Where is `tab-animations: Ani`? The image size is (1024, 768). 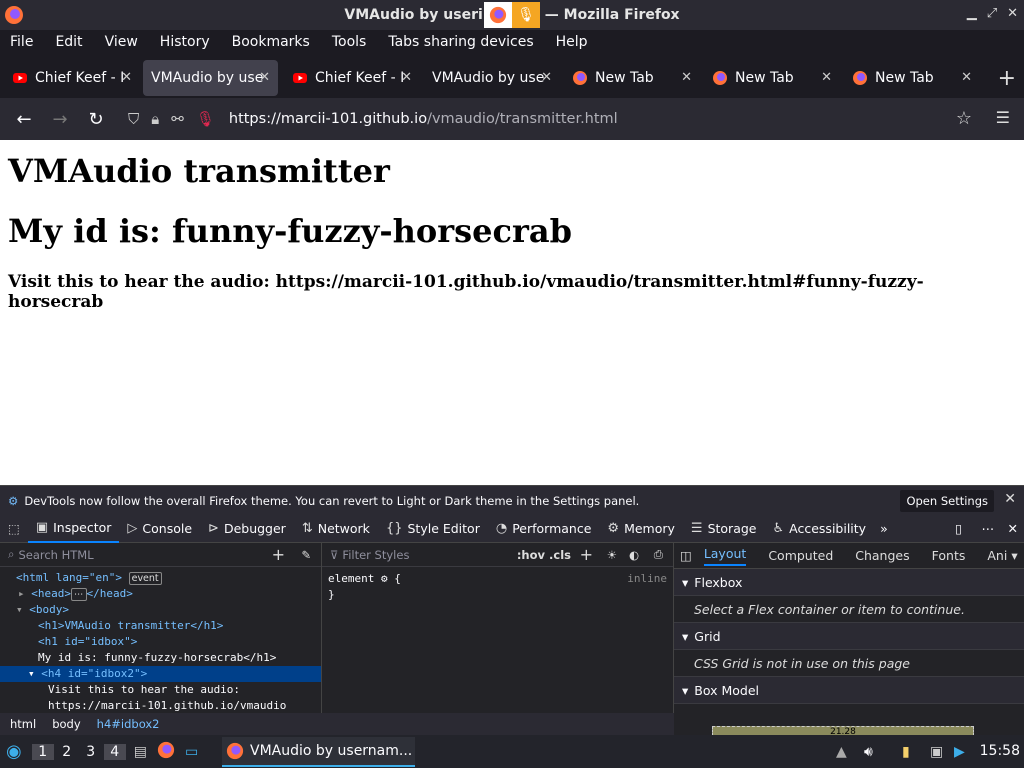 tab-animations: Ani is located at coordinates (997, 555).